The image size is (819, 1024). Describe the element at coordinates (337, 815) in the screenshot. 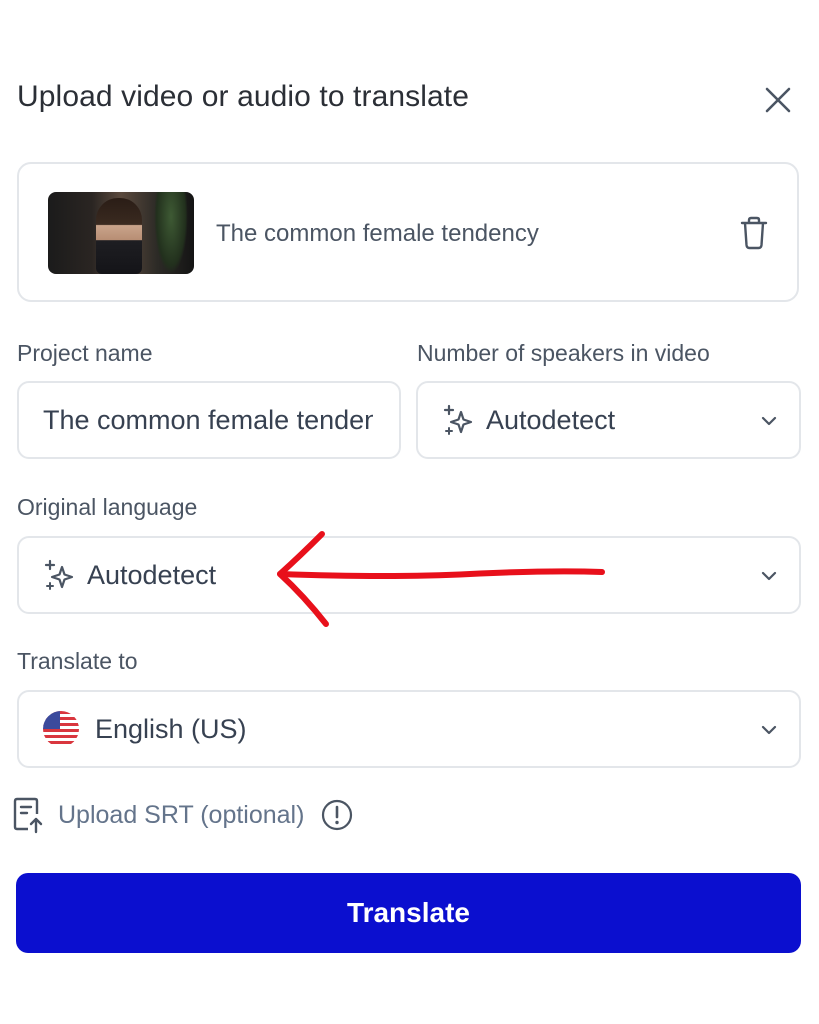

I see `info-icon` at that location.